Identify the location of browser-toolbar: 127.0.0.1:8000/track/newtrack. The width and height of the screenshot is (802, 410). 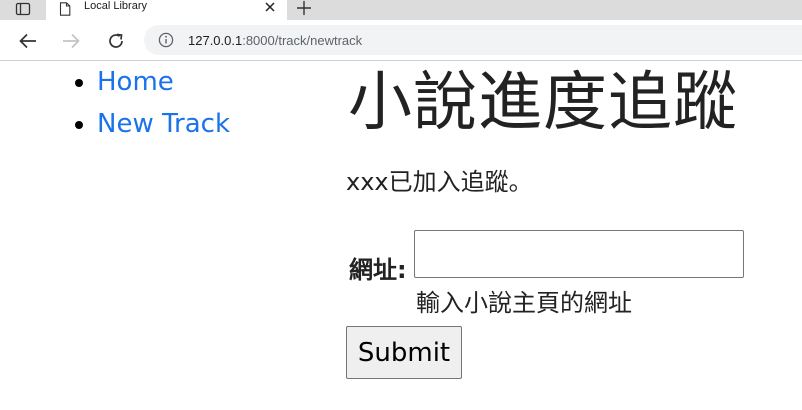
(401, 40).